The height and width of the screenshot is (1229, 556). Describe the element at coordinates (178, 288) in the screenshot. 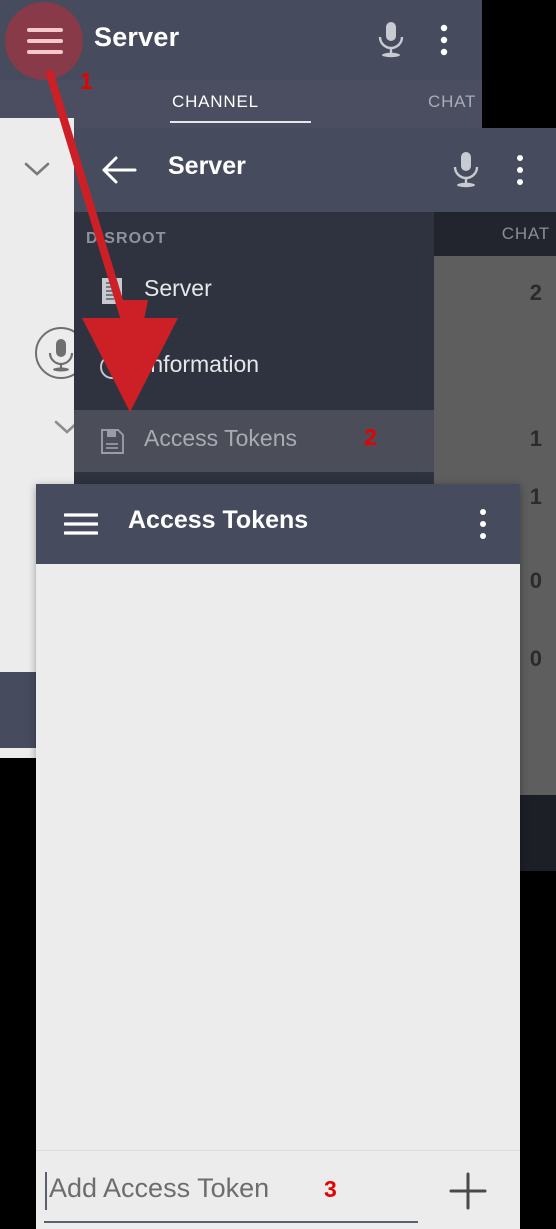

I see `drawer-item-server-label: Server` at that location.